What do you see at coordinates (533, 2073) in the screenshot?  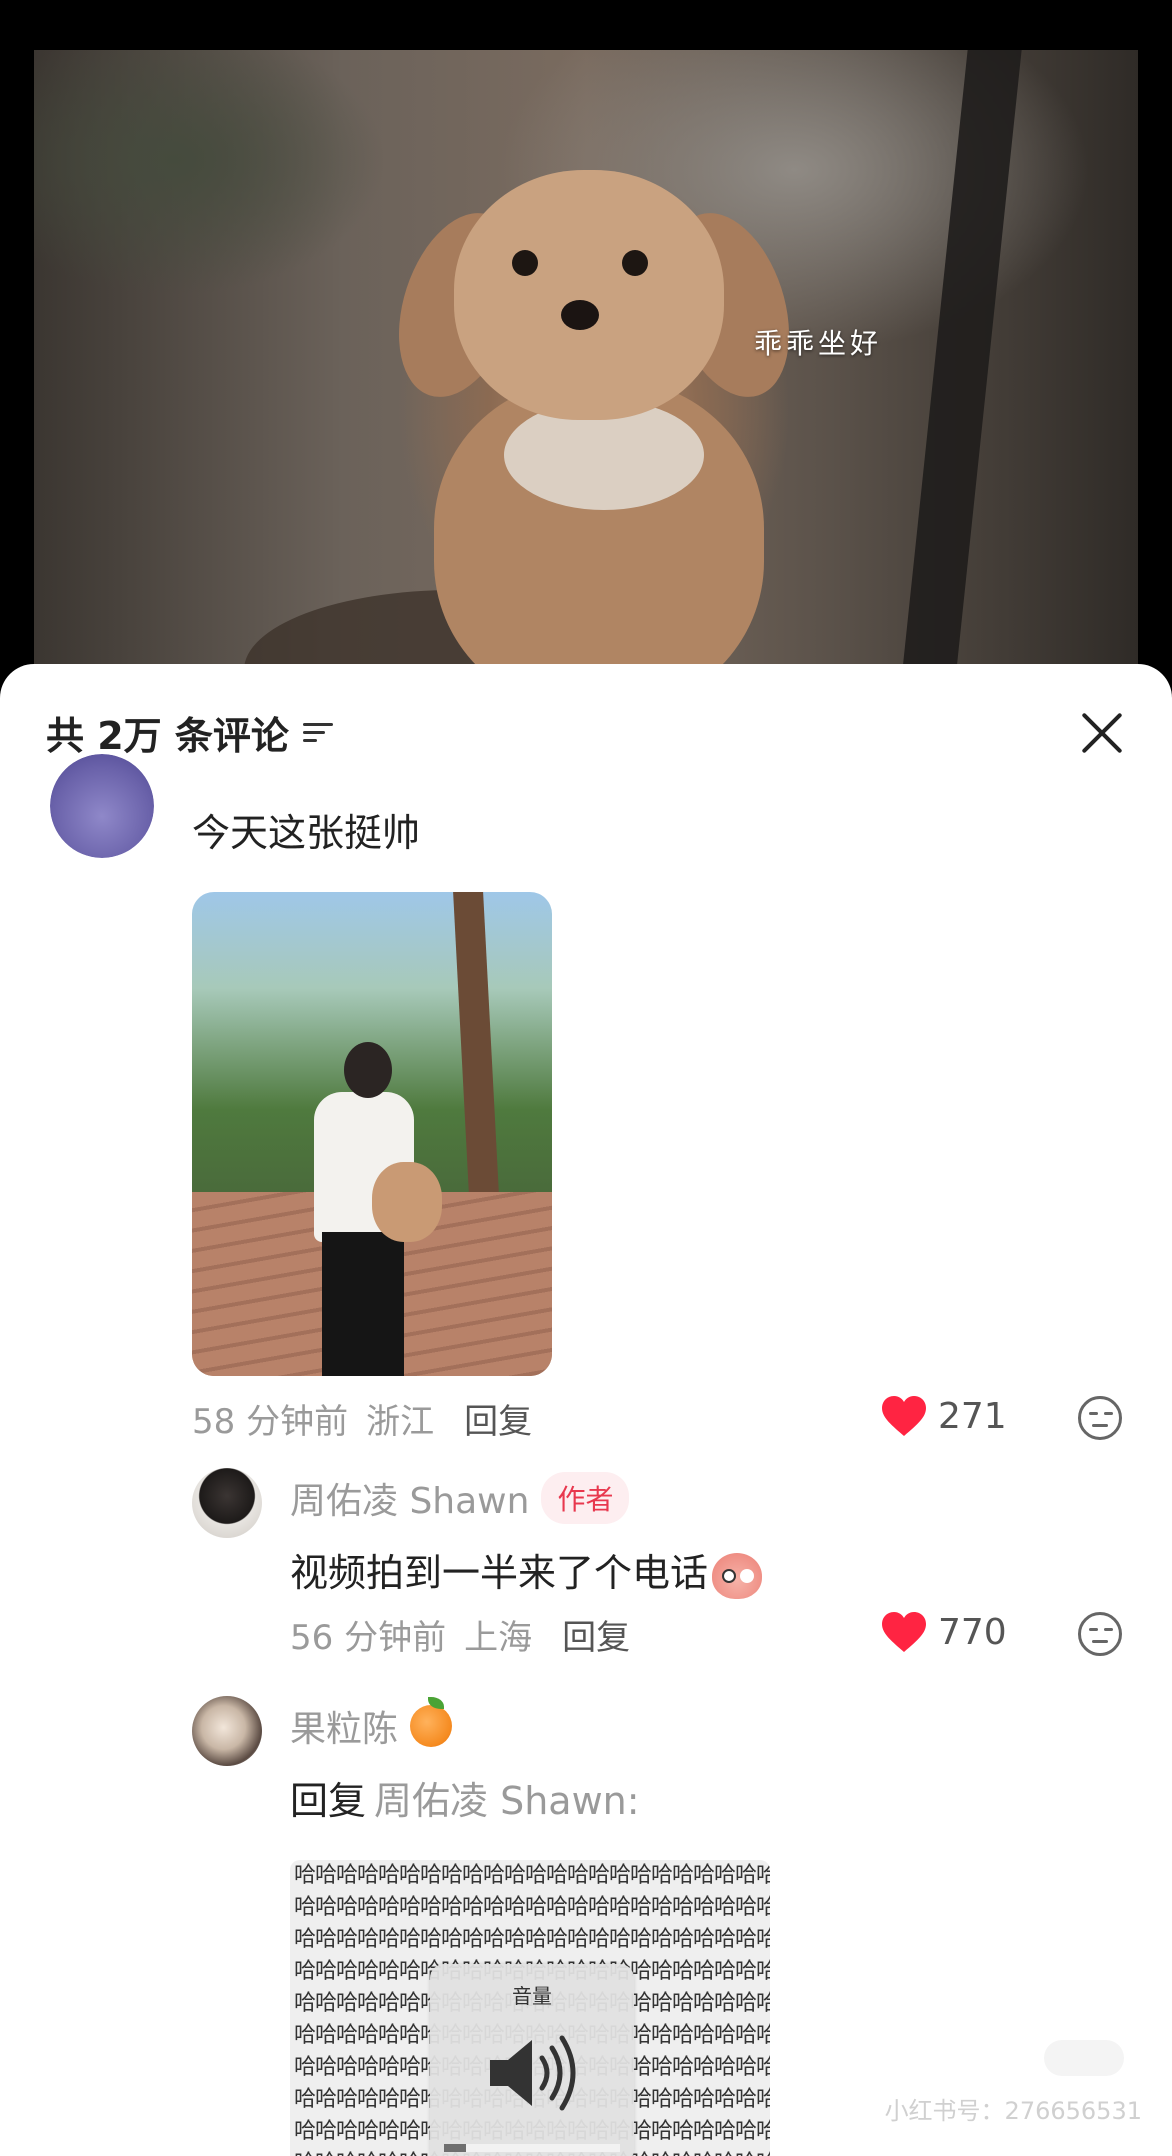 I see `speaker-icon` at bounding box center [533, 2073].